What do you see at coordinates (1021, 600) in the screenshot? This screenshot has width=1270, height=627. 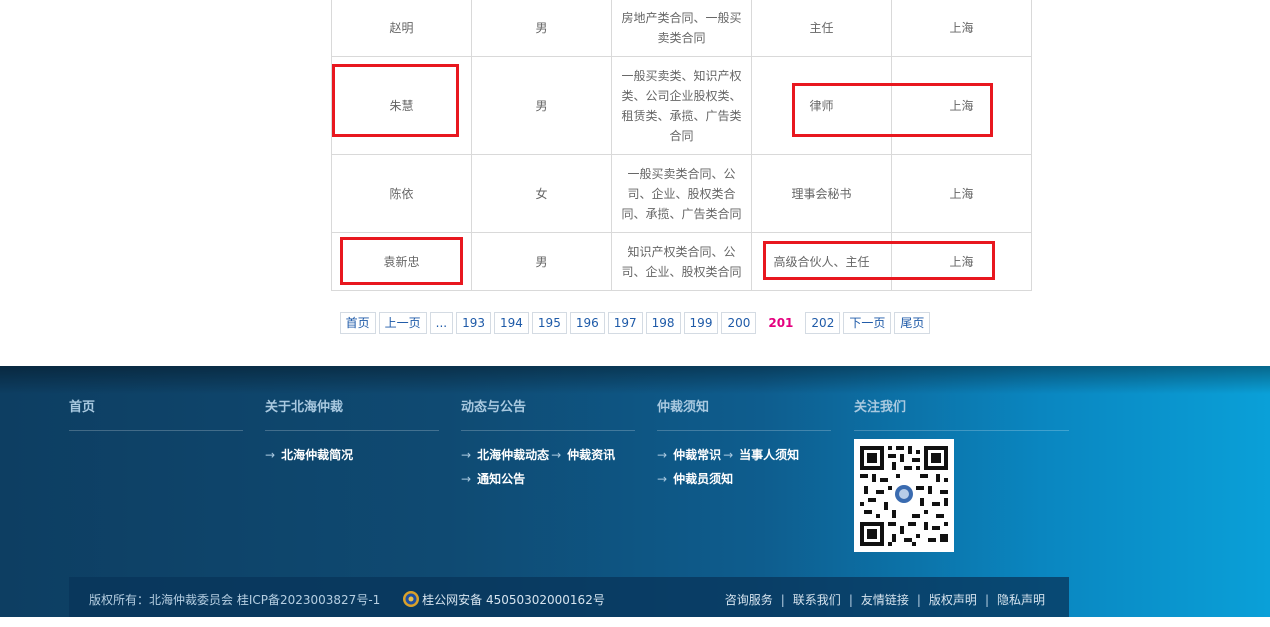 I see `footer-bottom-link: 隐私声明` at bounding box center [1021, 600].